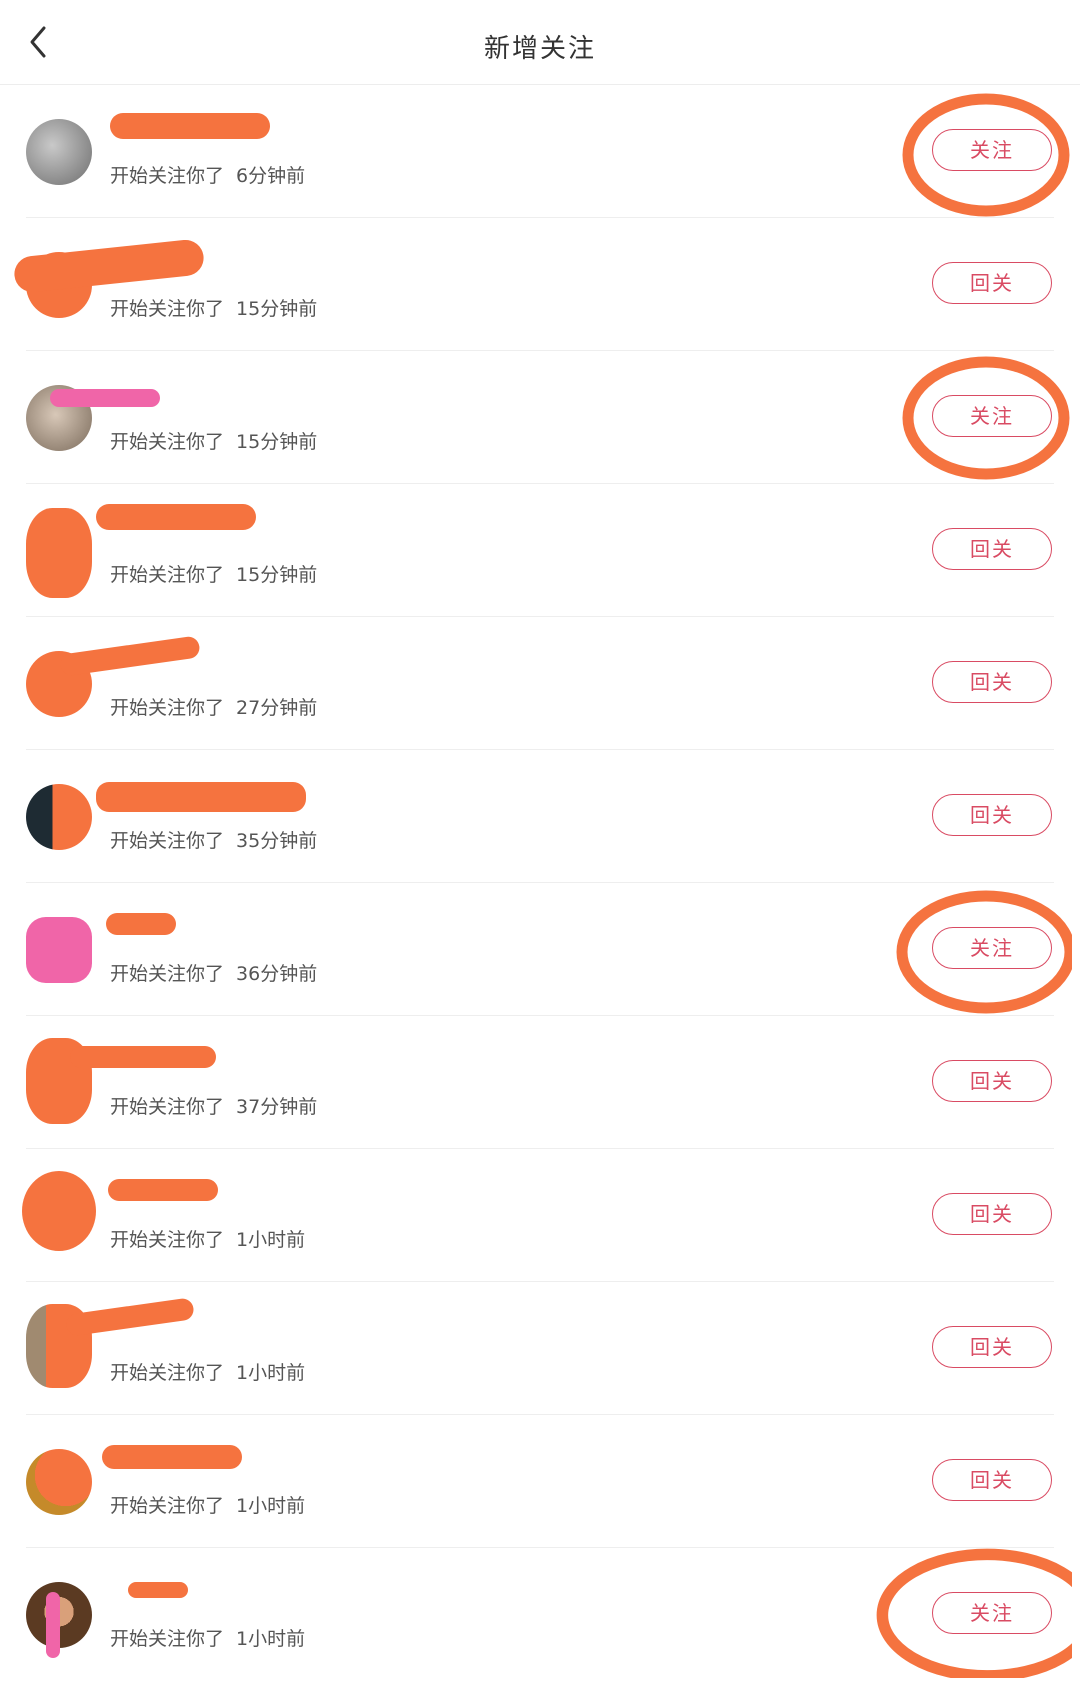 The height and width of the screenshot is (1698, 1080). I want to click on follow-info: 开始关注你了 37分钟前, so click(213, 1105).